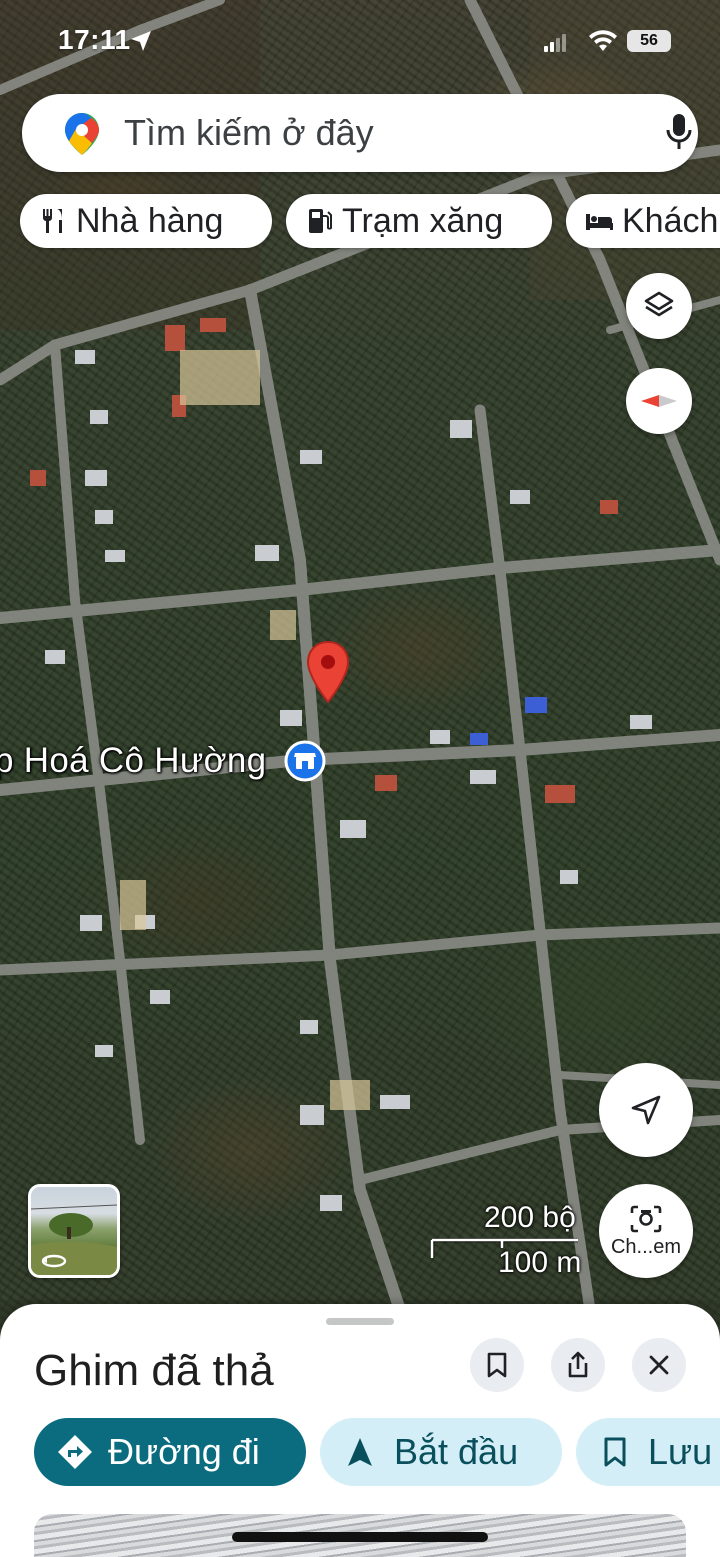 The height and width of the screenshot is (1557, 720). What do you see at coordinates (54, 1261) in the screenshot?
I see `360-rotate-icon` at bounding box center [54, 1261].